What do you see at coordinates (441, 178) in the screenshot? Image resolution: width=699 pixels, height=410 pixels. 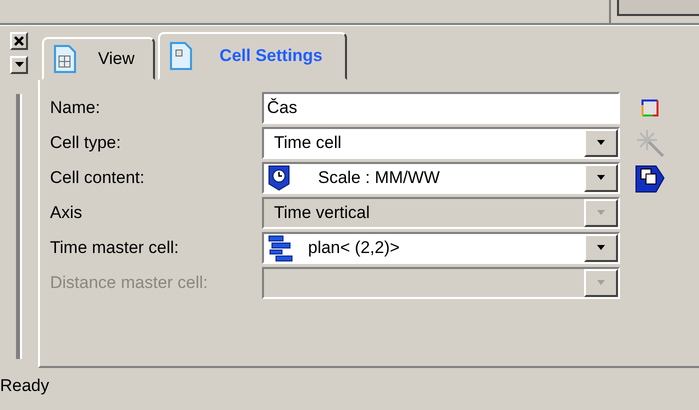 I see `dropdown: Scale : MM/WW` at bounding box center [441, 178].